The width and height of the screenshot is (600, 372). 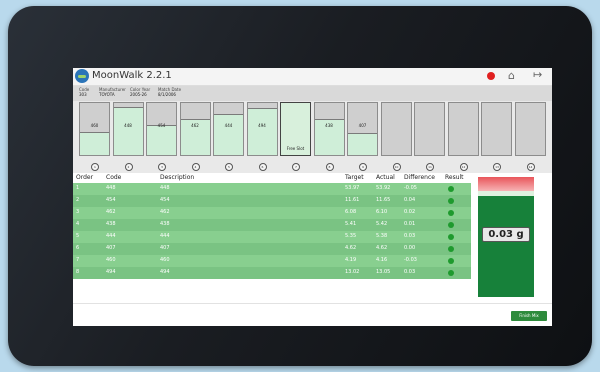 I want to click on home-icon: ⌂, so click(x=511, y=76).